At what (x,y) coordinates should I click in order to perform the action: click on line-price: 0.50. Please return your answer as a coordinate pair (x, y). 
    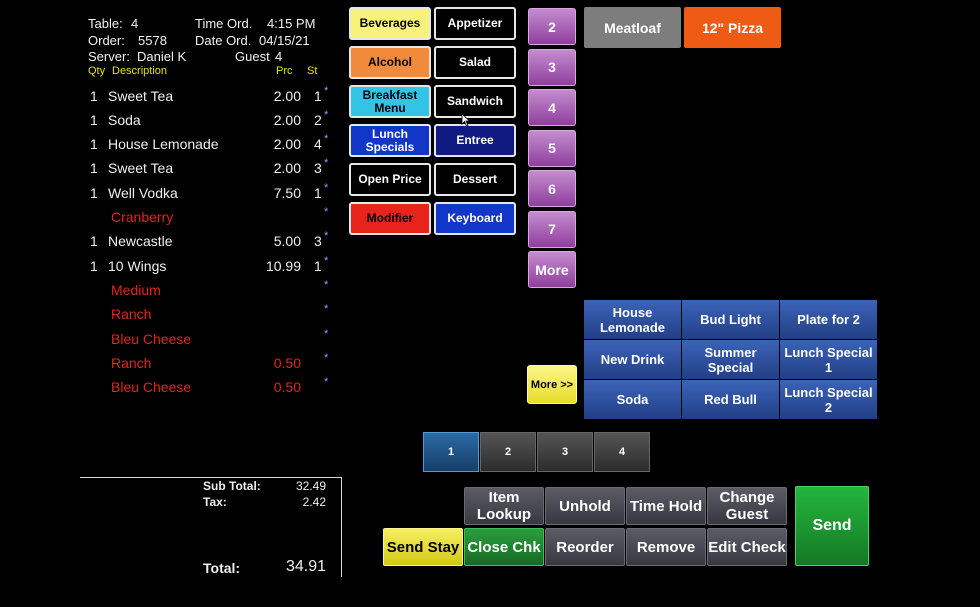
    Looking at the image, I should click on (287, 363).